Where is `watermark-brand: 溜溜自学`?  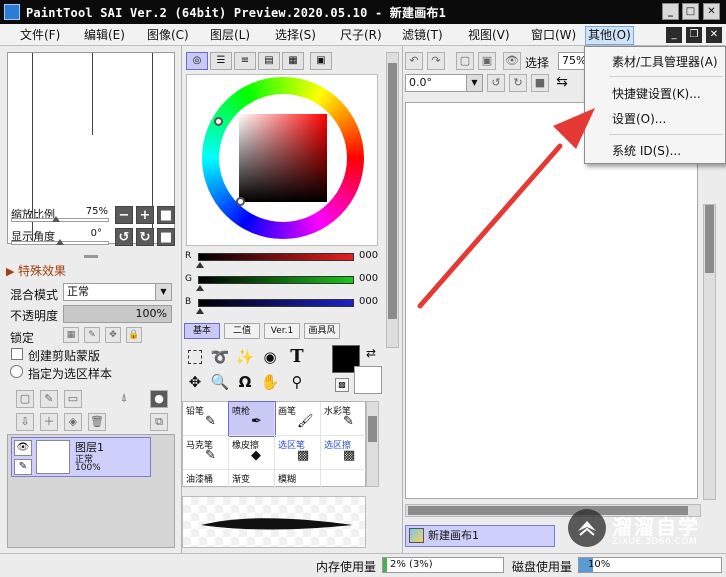 watermark-brand: 溜溜自学 is located at coordinates (656, 527).